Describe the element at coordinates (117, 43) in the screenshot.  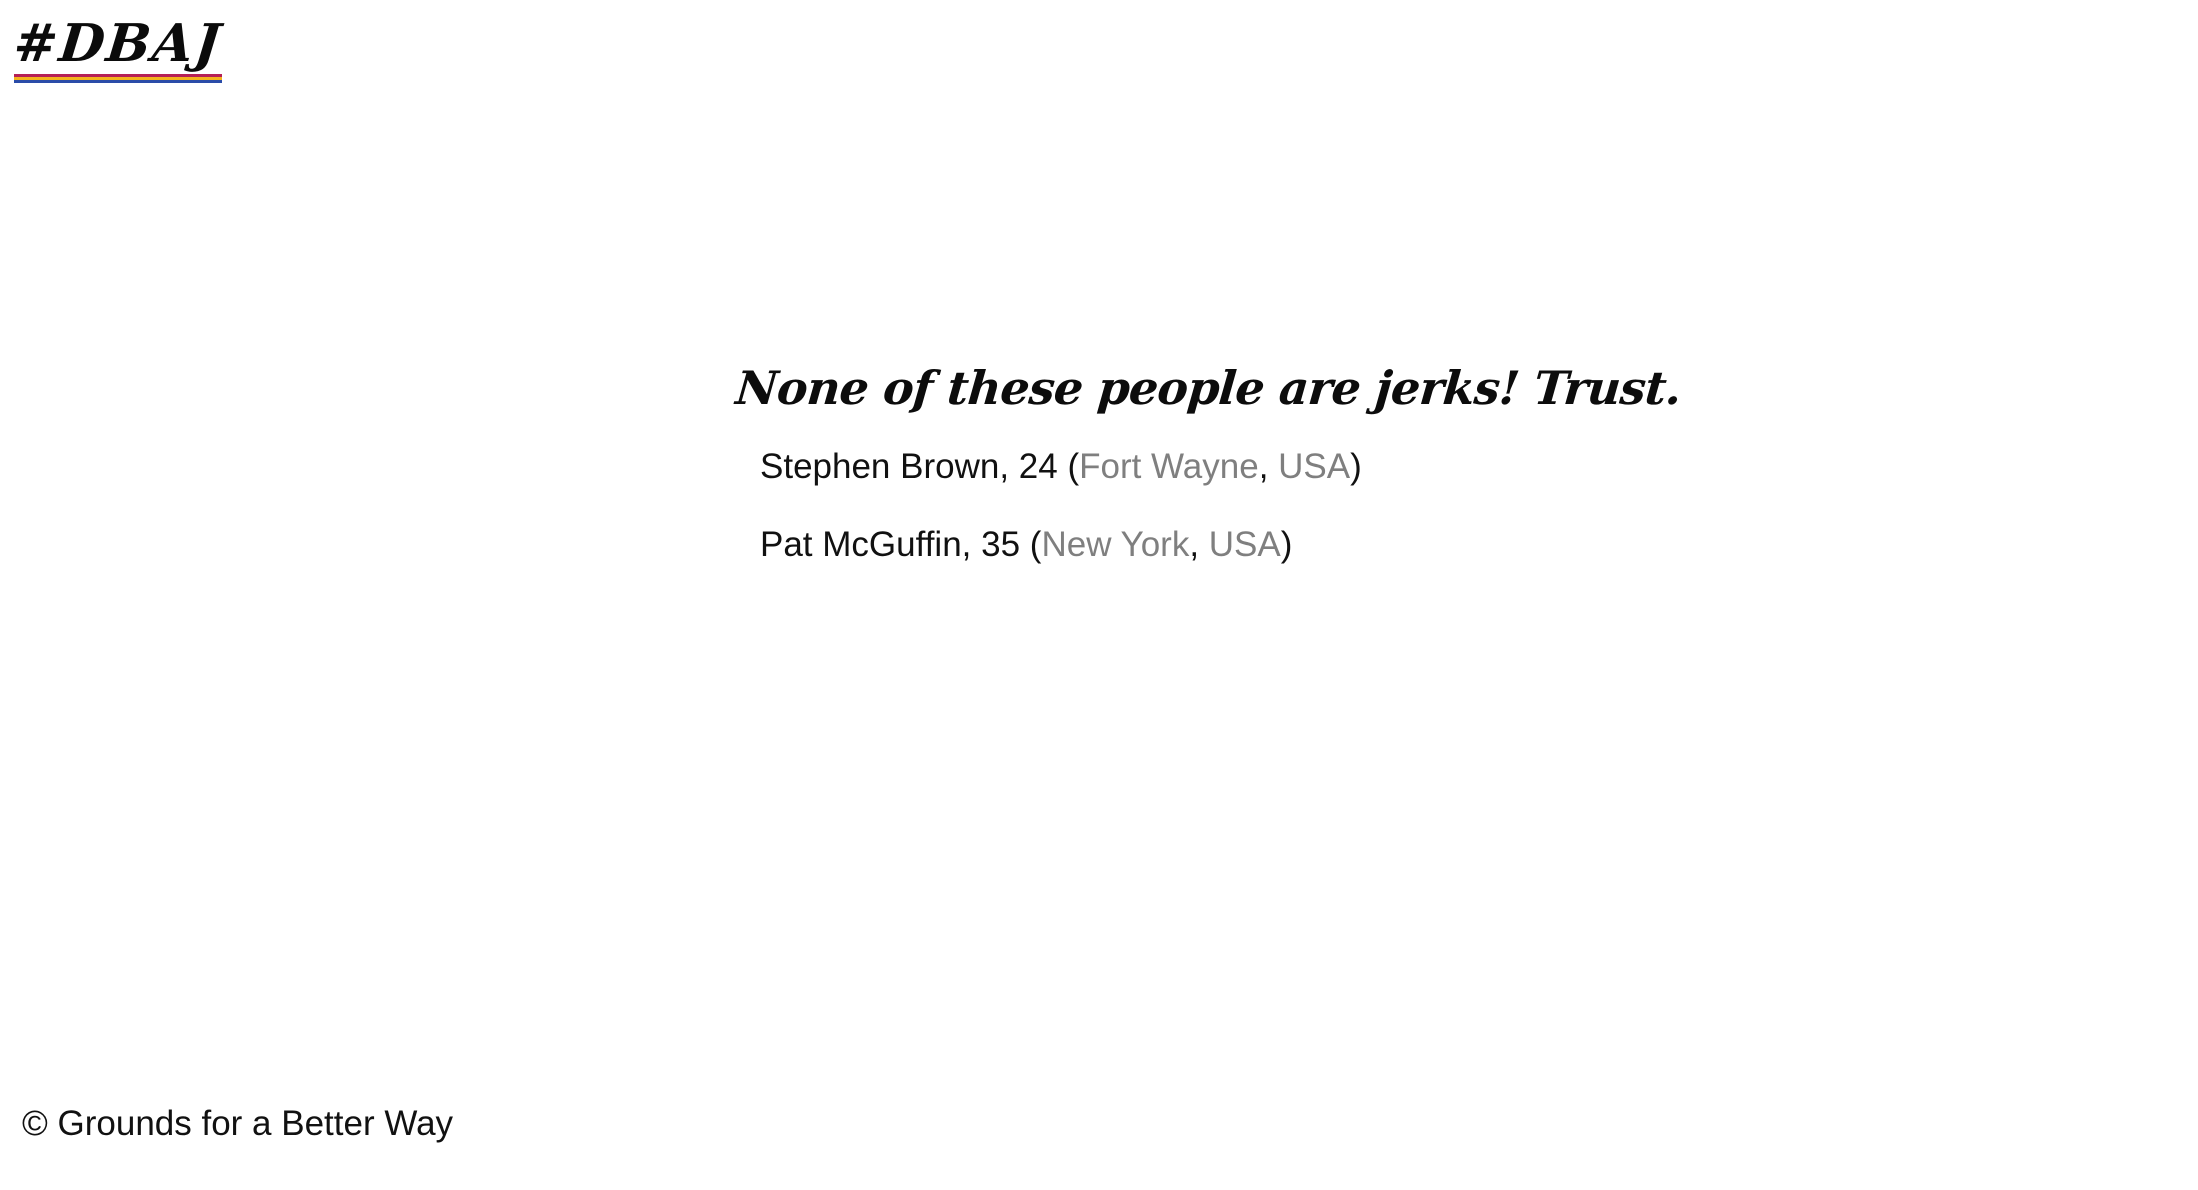
I see `logo-text: #DBAJ` at that location.